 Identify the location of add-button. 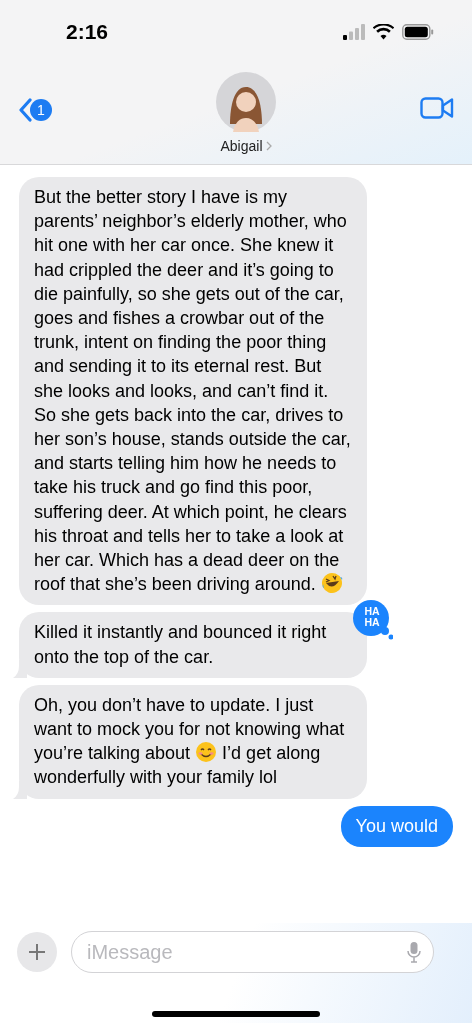
(37, 952).